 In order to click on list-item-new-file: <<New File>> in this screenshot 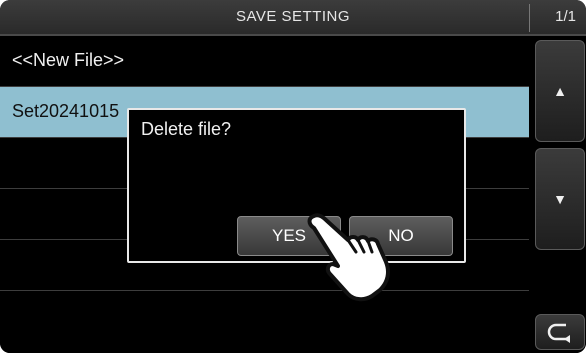, I will do `click(264, 61)`.